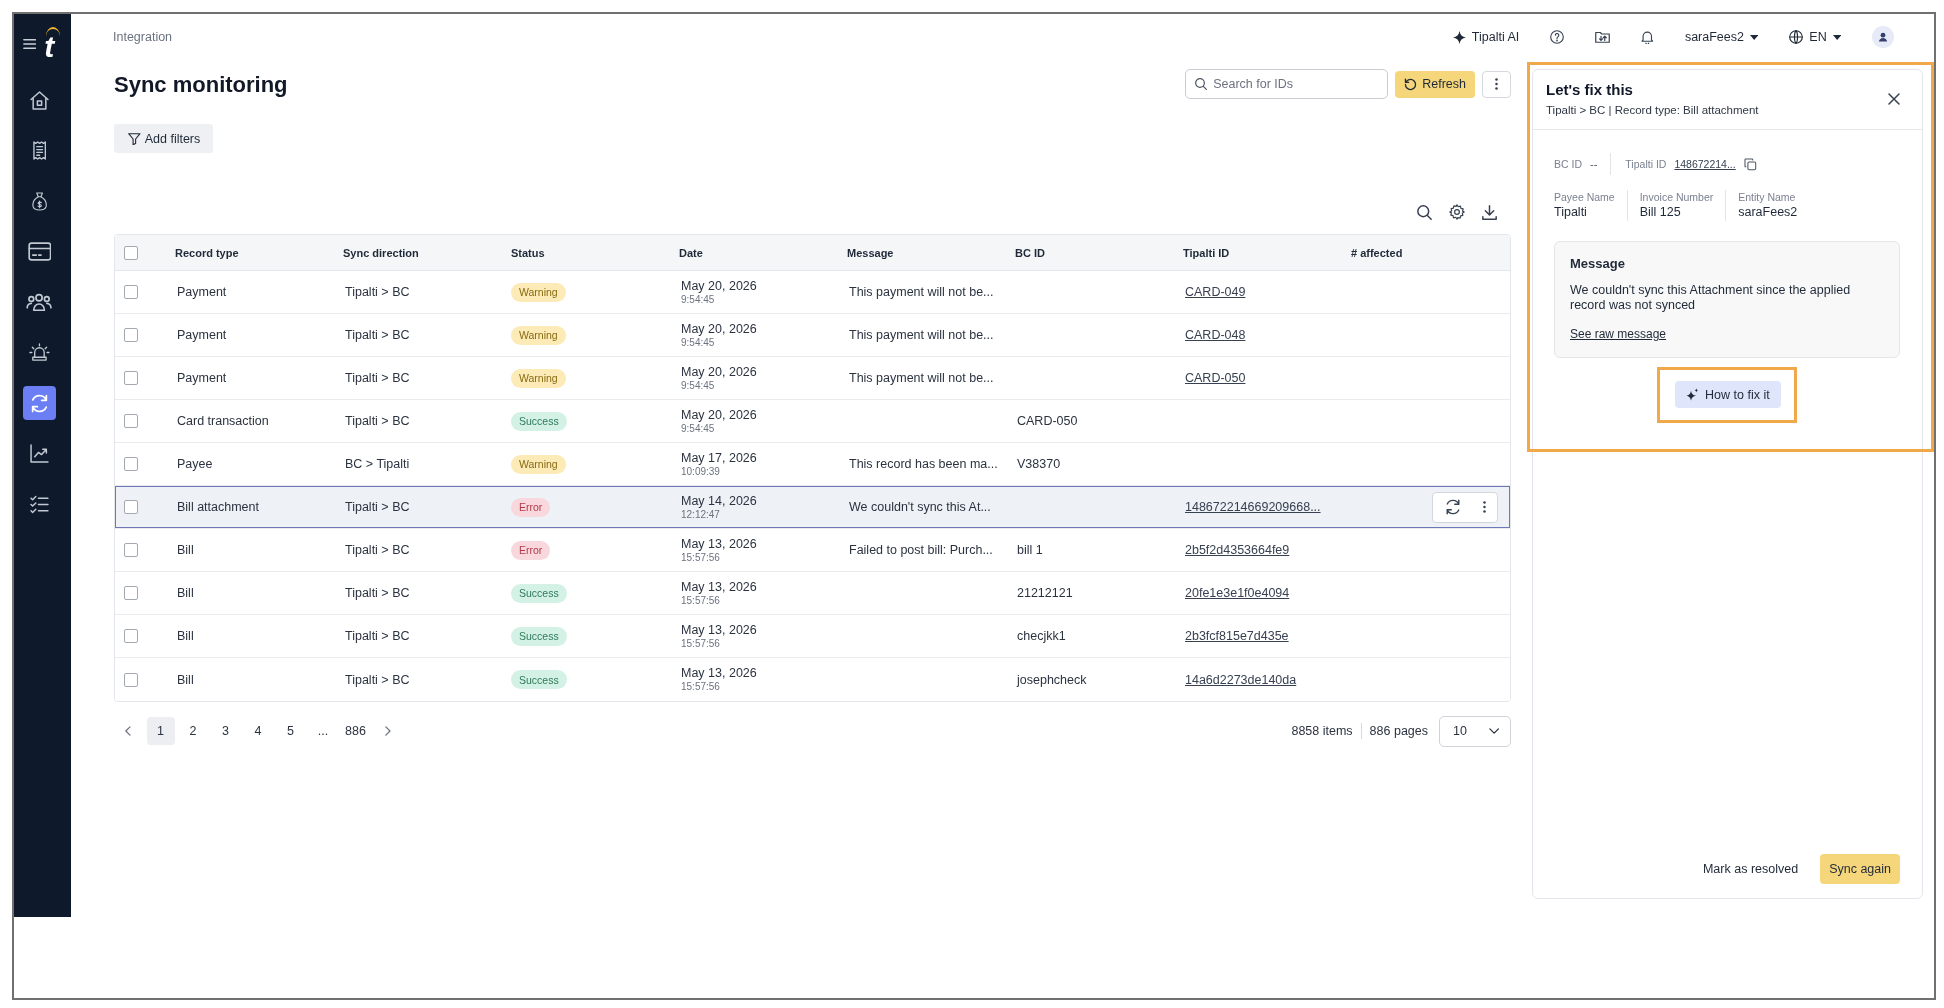 The height and width of the screenshot is (1008, 1944). I want to click on siren-icon, so click(39, 352).